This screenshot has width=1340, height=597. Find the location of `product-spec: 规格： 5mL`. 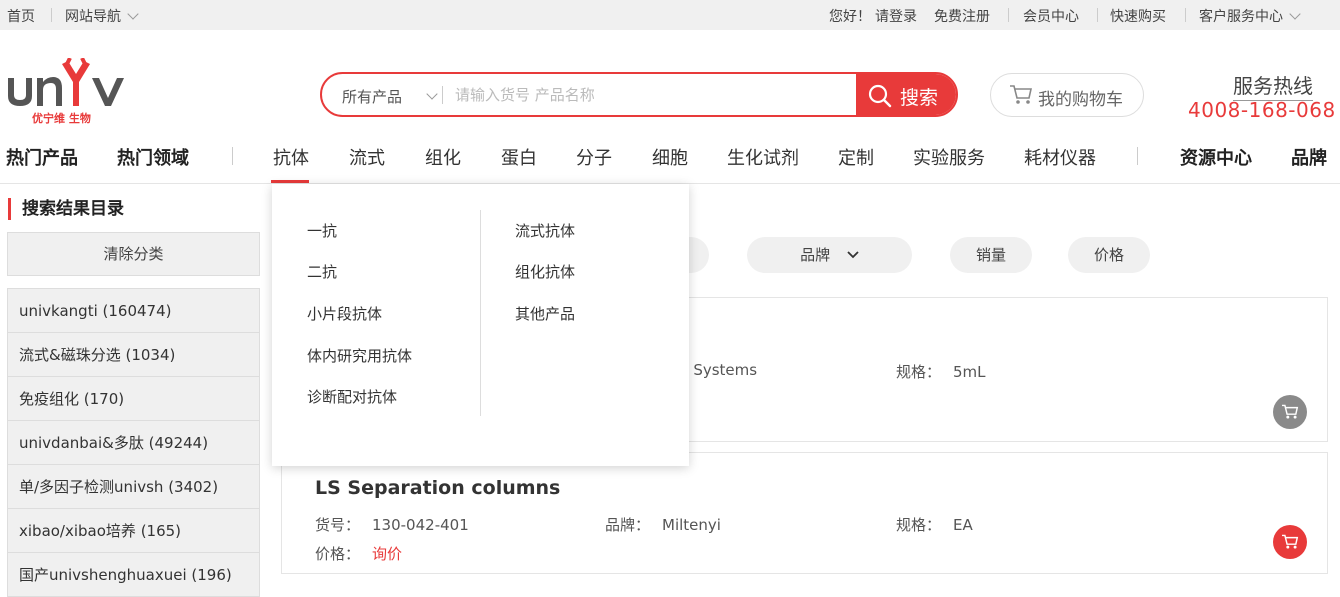

product-spec: 规格： 5mL is located at coordinates (941, 371).